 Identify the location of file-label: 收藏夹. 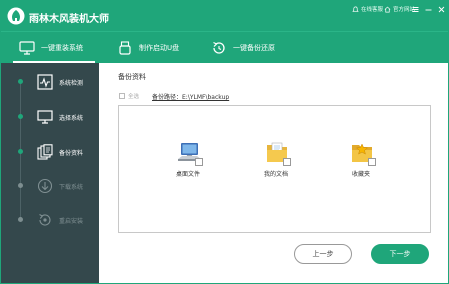
(360, 174).